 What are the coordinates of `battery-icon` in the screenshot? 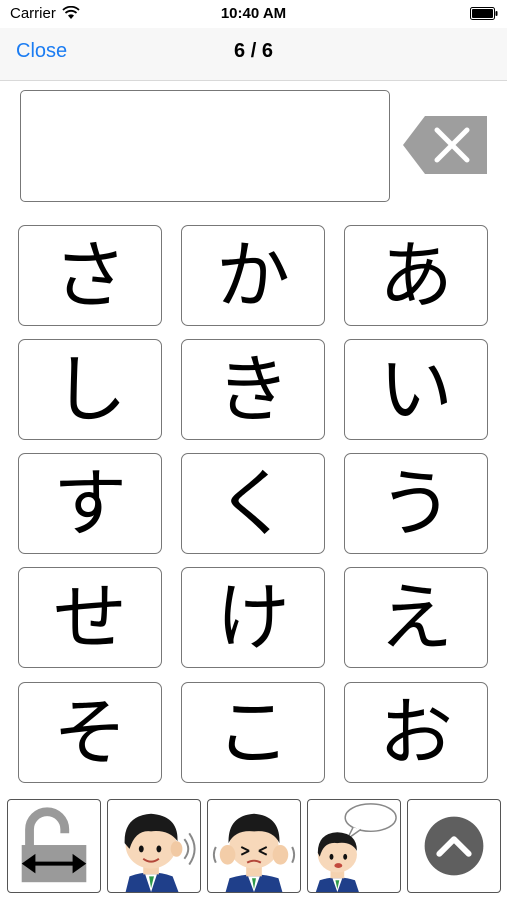 It's located at (484, 13).